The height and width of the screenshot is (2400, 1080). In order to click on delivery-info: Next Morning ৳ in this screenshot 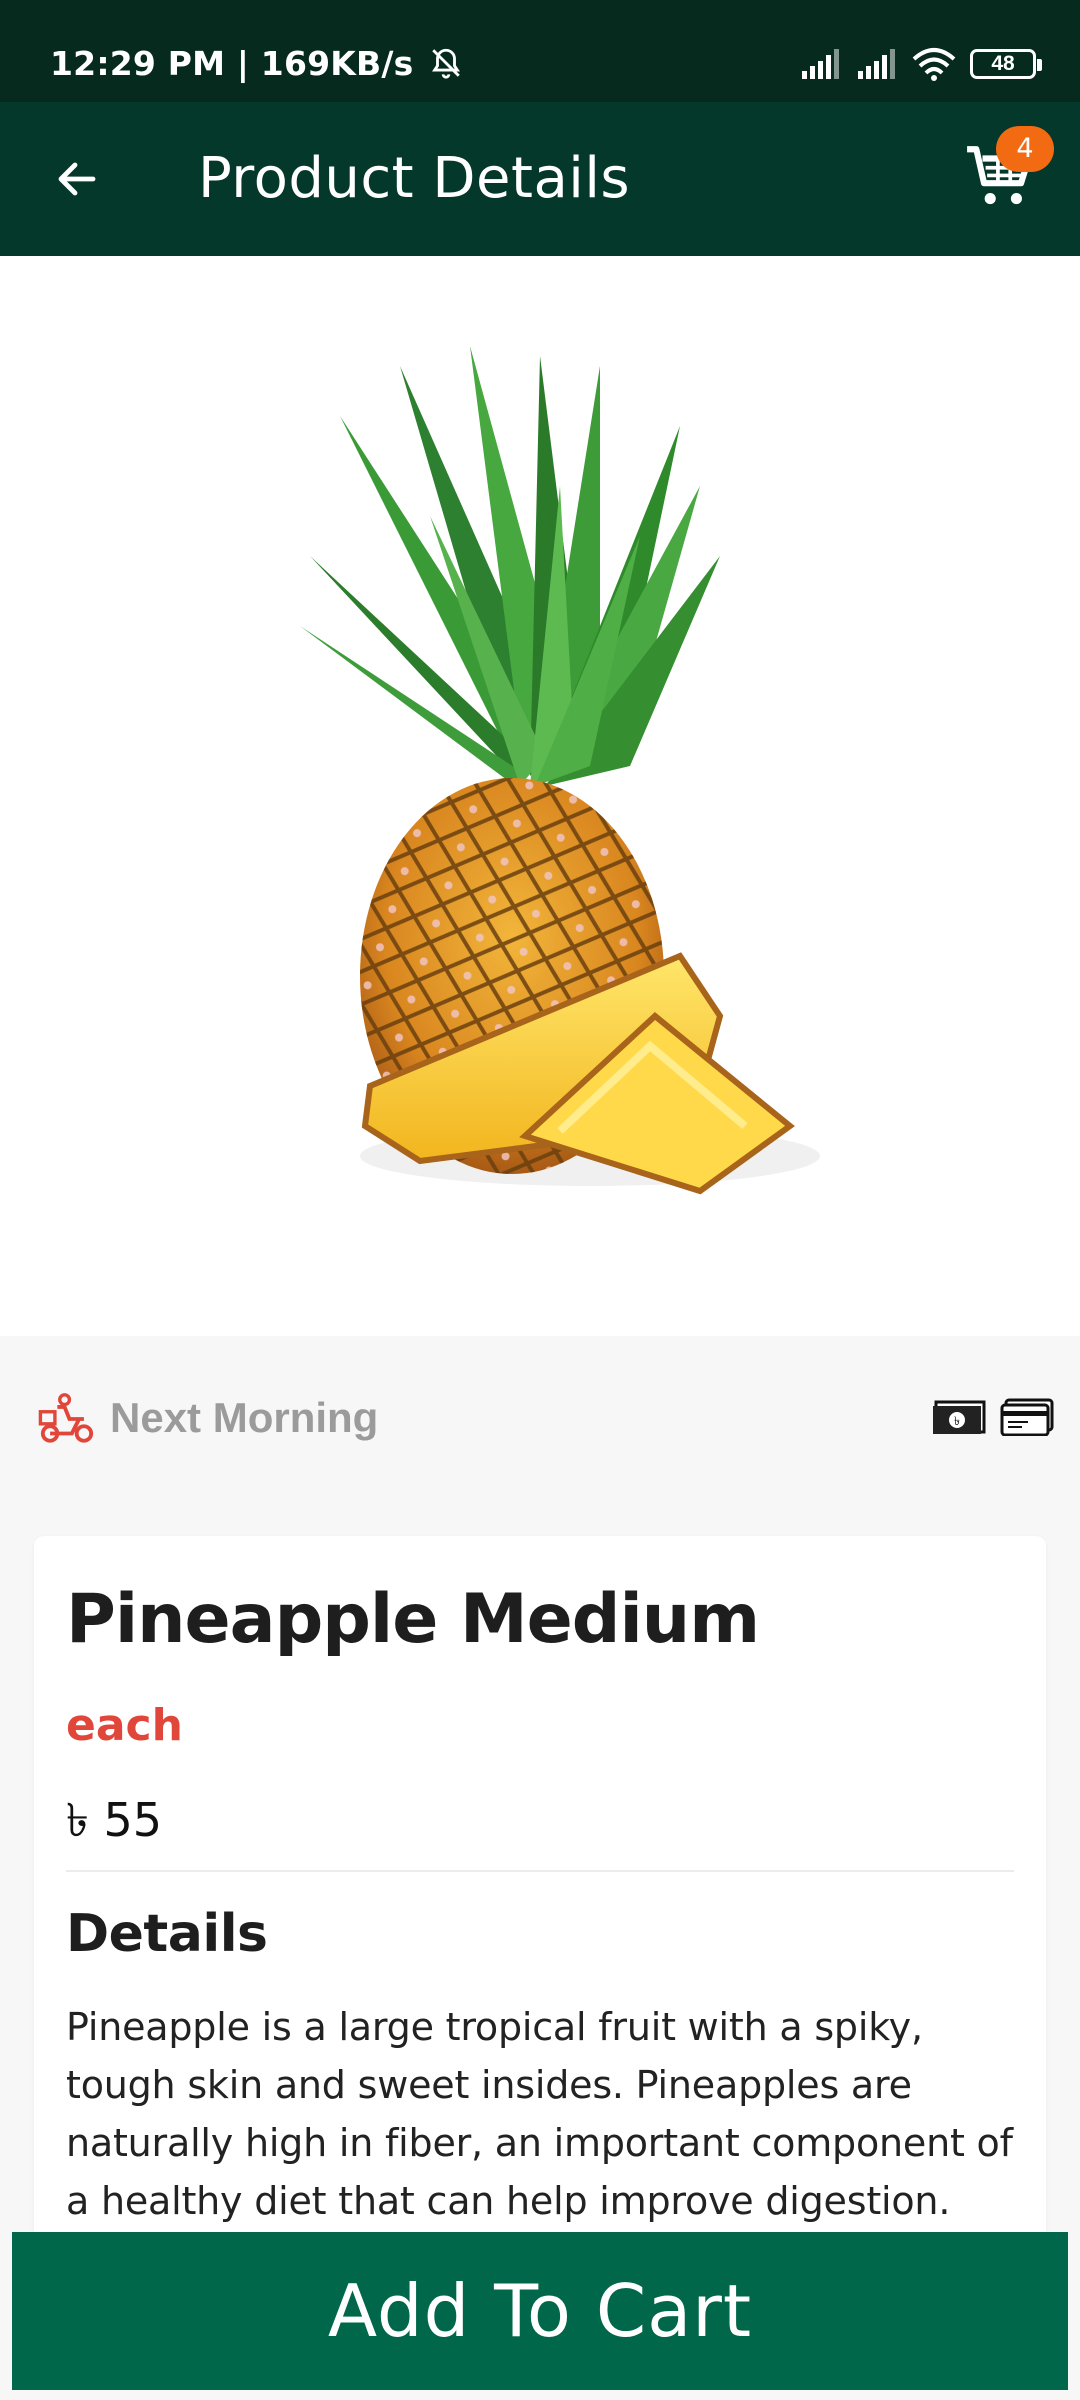, I will do `click(540, 1418)`.